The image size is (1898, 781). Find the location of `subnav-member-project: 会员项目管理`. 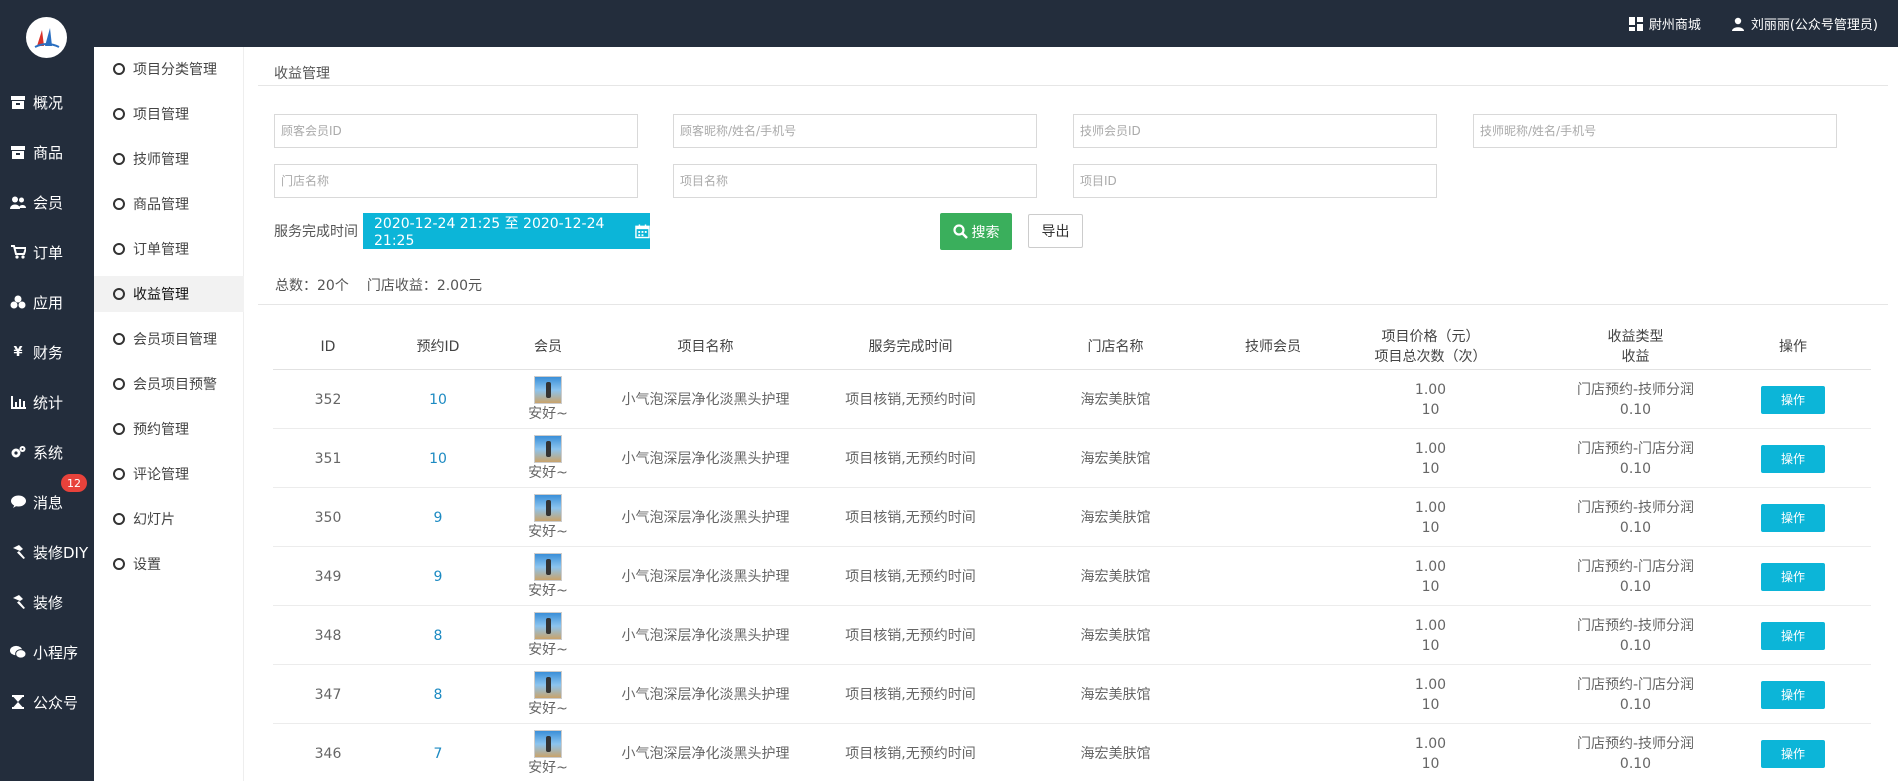

subnav-member-project: 会员项目管理 is located at coordinates (169, 339).